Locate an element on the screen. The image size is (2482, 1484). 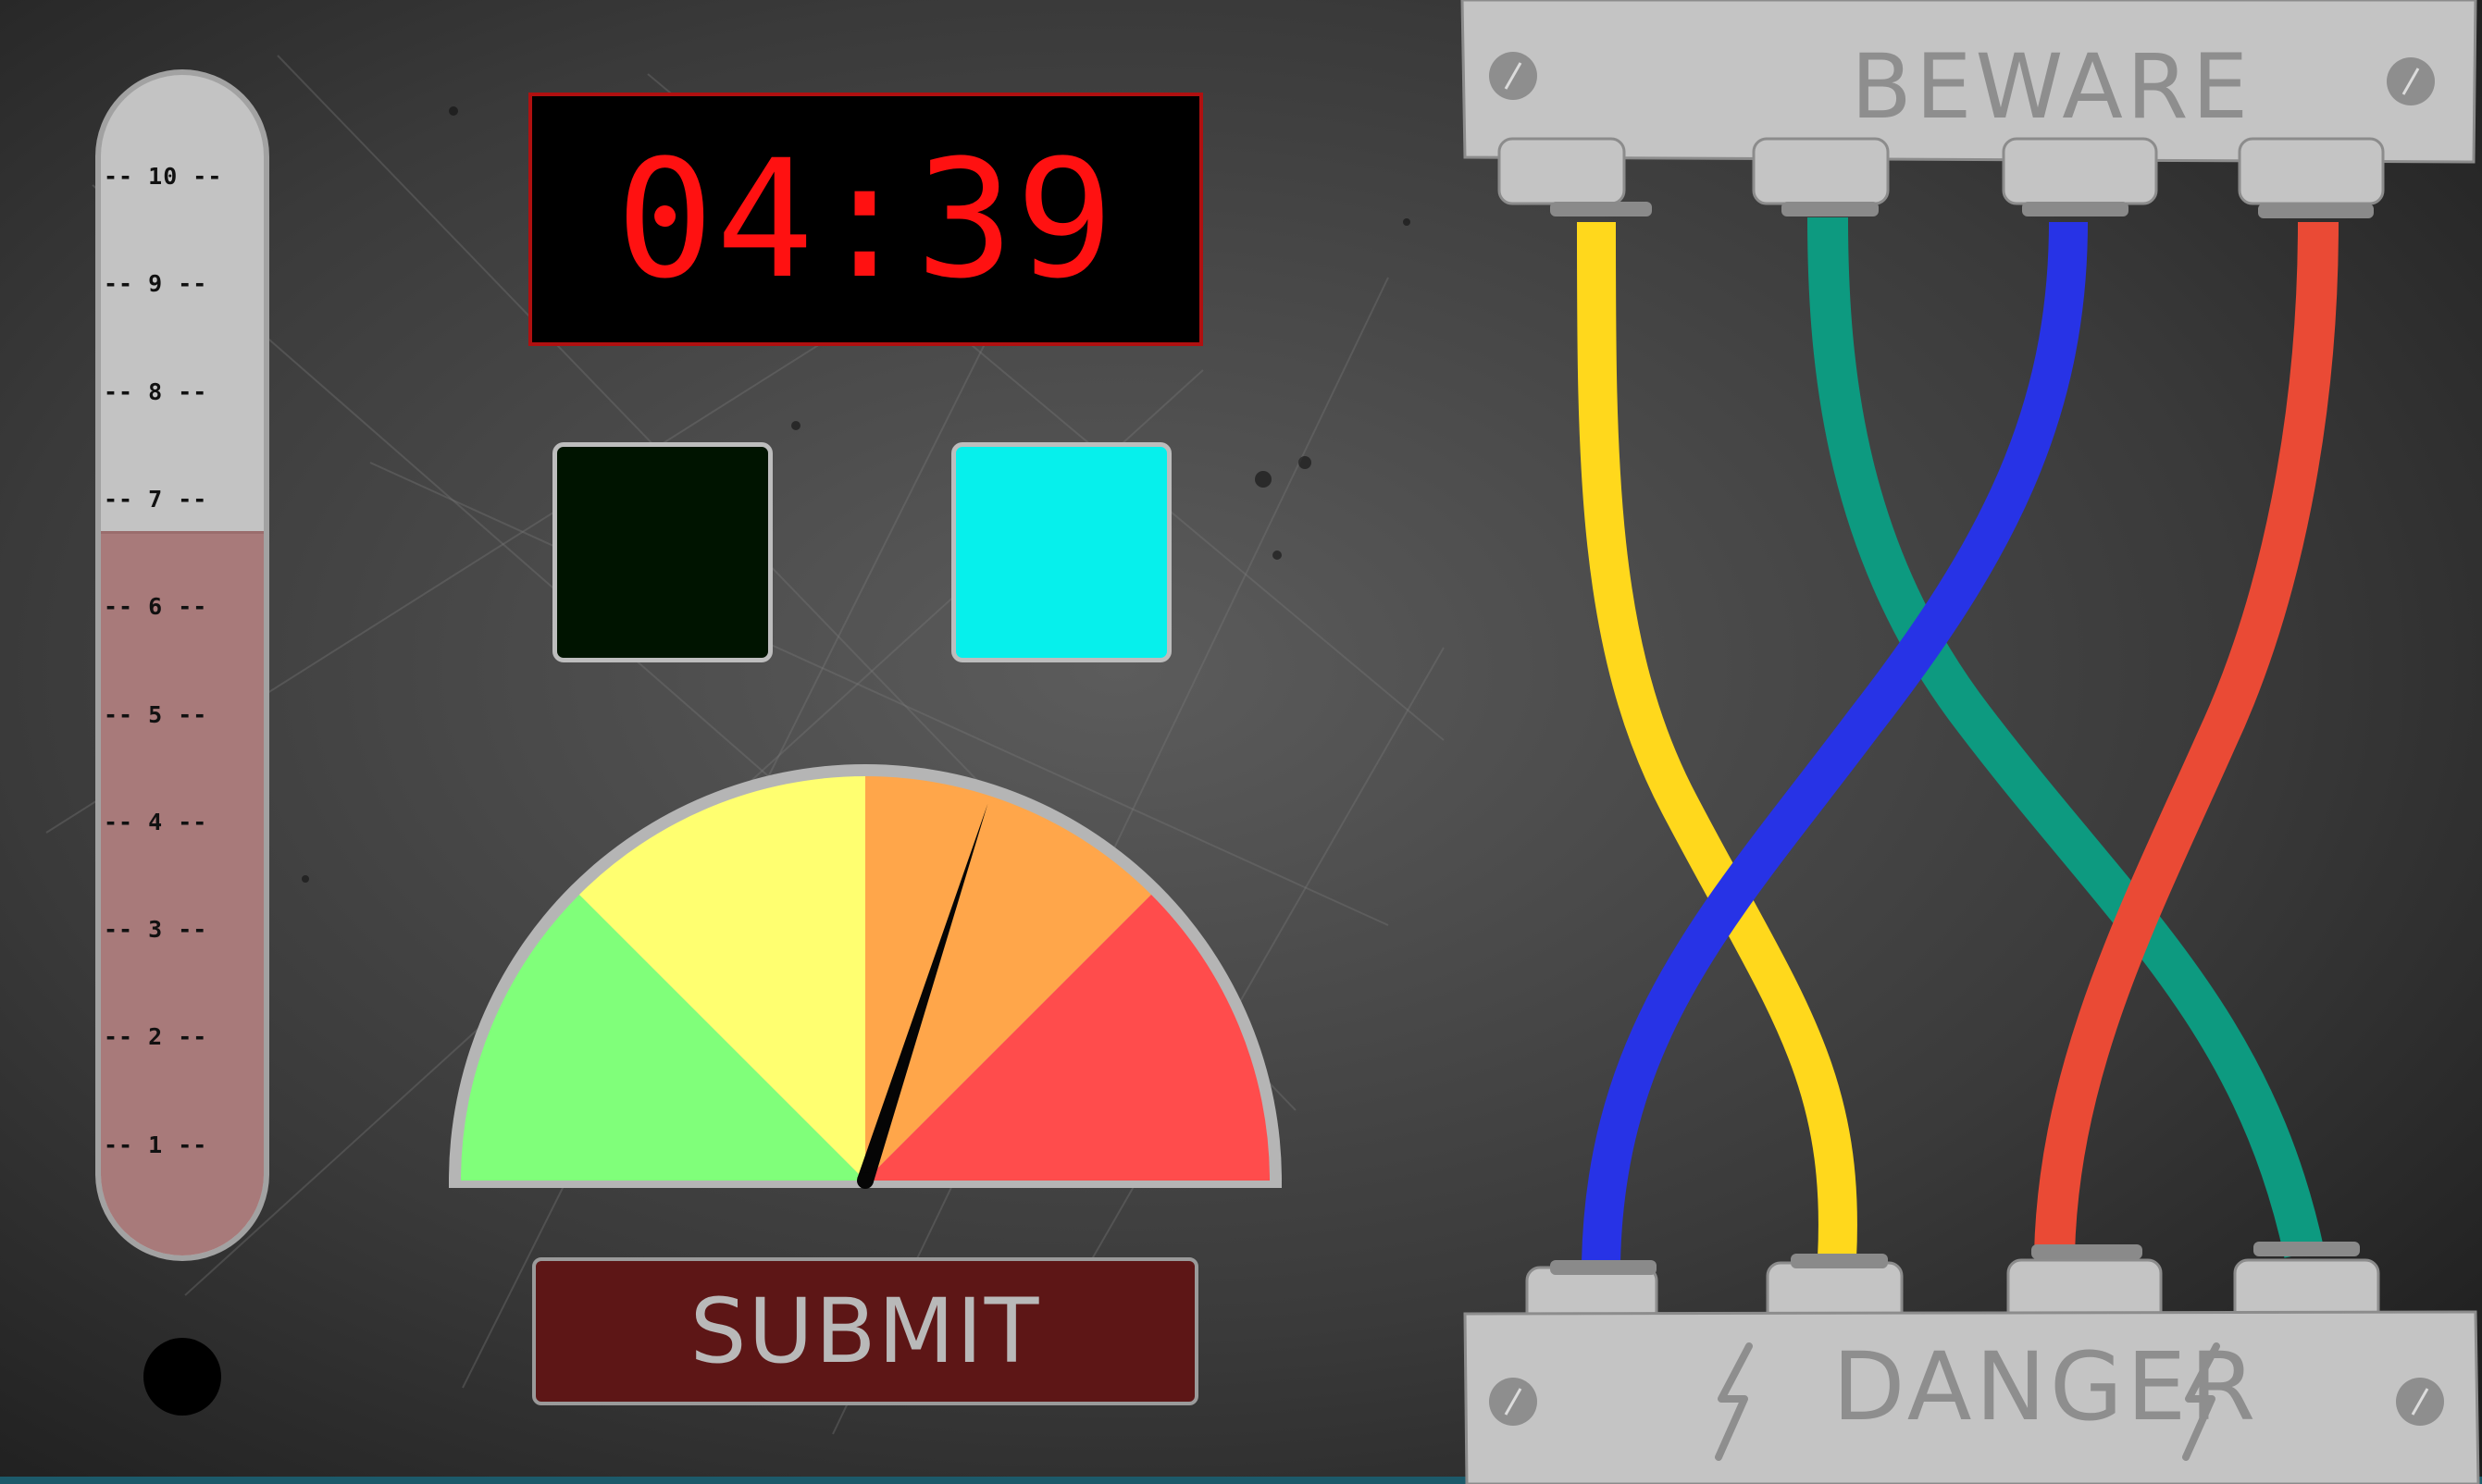
thermometer-tick: -- 9 -- is located at coordinates (156, 284).